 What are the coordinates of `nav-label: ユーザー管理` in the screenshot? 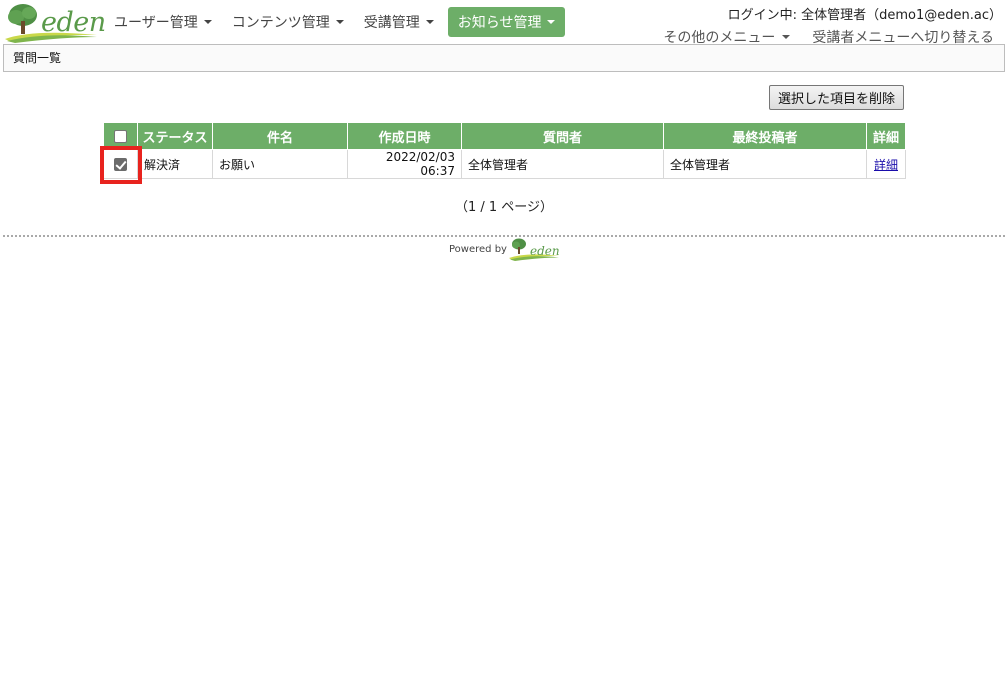 It's located at (156, 23).